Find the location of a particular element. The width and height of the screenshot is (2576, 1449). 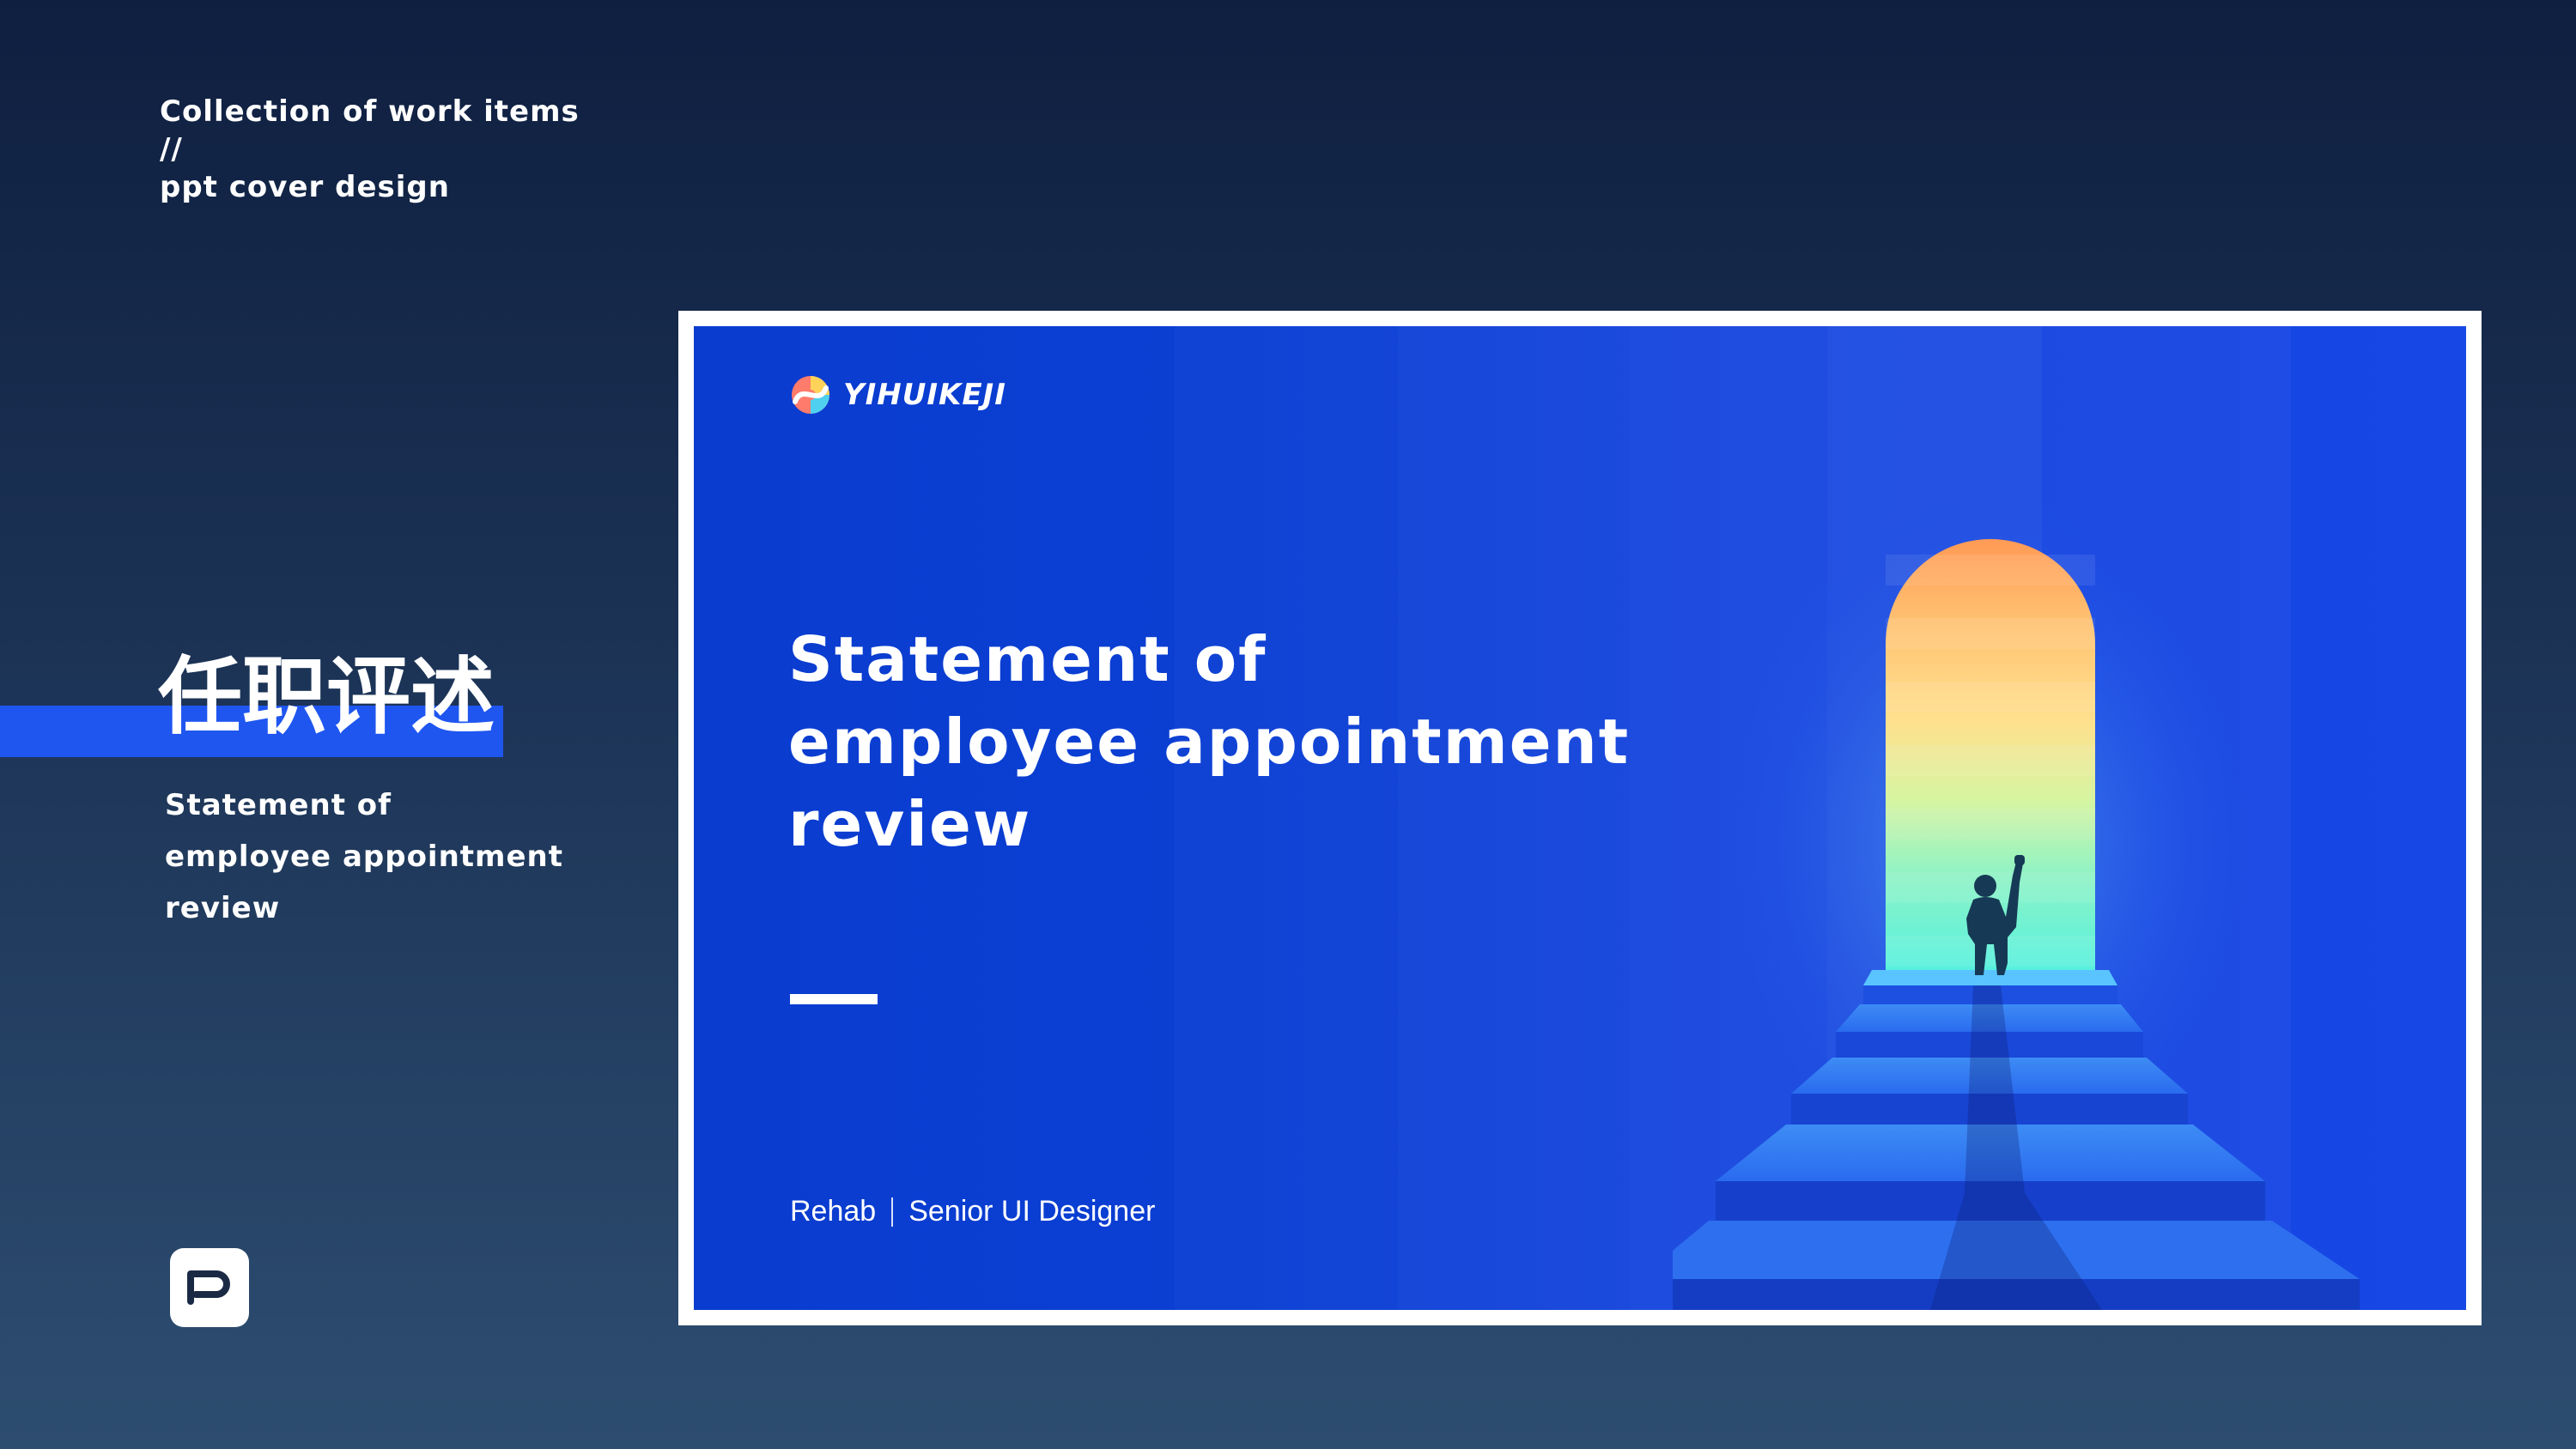

slide-title-line: employee appointment is located at coordinates (1210, 742).